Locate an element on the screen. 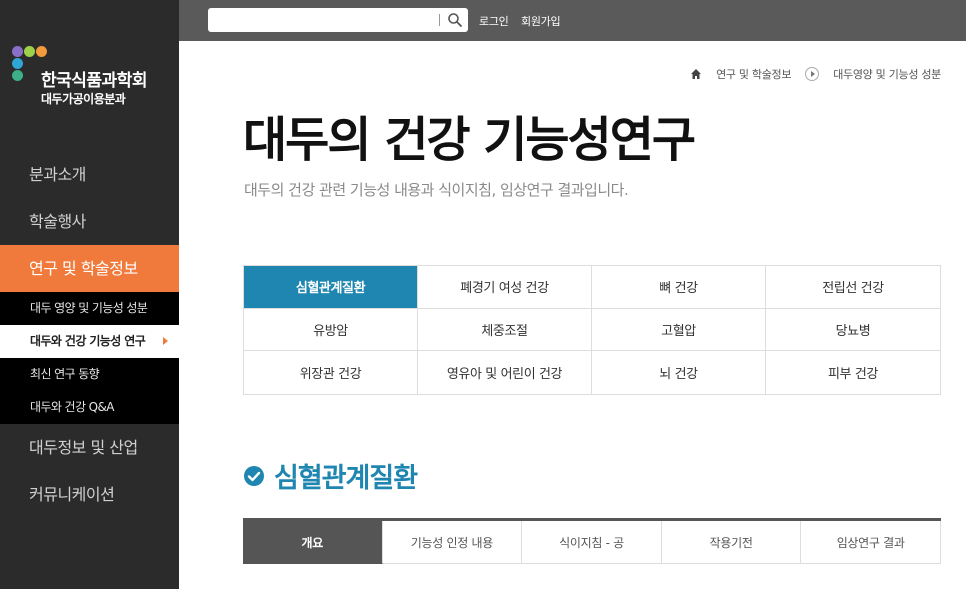 Image resolution: width=966 pixels, height=589 pixels. nav-item-events: 학술행사 is located at coordinates (89, 221).